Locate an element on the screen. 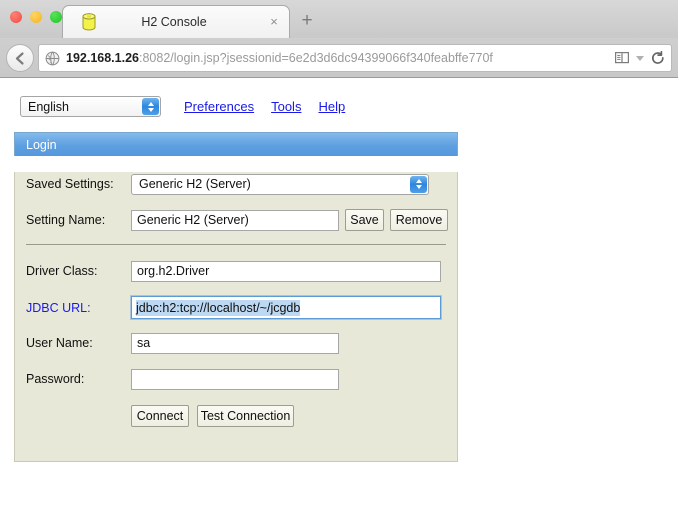 Image resolution: width=678 pixels, height=509 pixels. chevron-down-icon is located at coordinates (640, 58).